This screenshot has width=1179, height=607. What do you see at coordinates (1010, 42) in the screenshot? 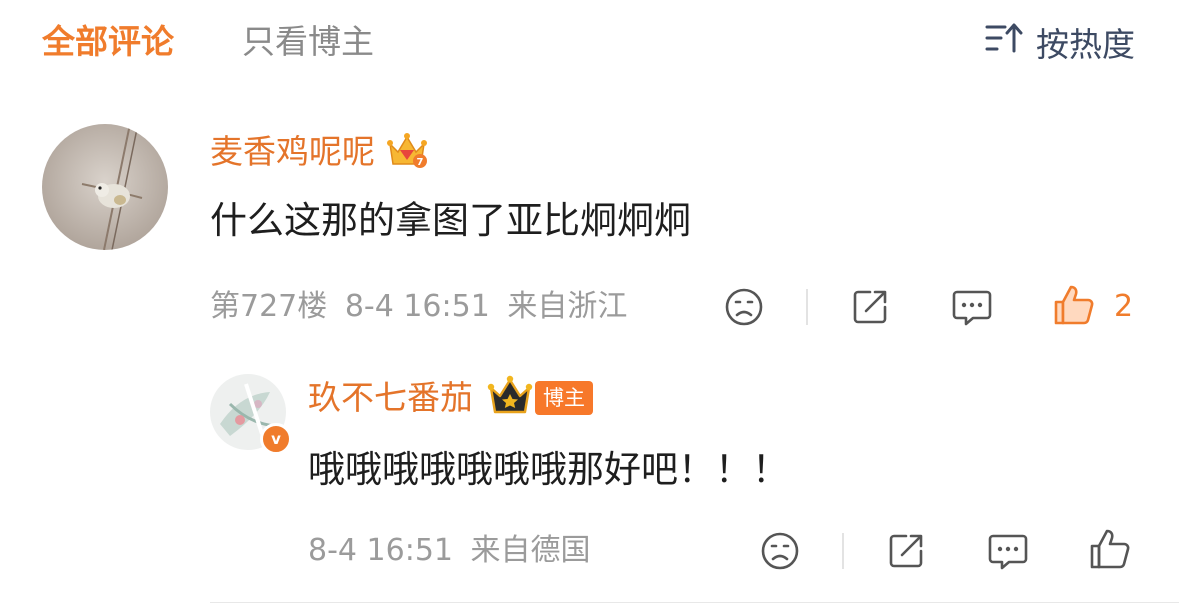
I see `sort-icon` at bounding box center [1010, 42].